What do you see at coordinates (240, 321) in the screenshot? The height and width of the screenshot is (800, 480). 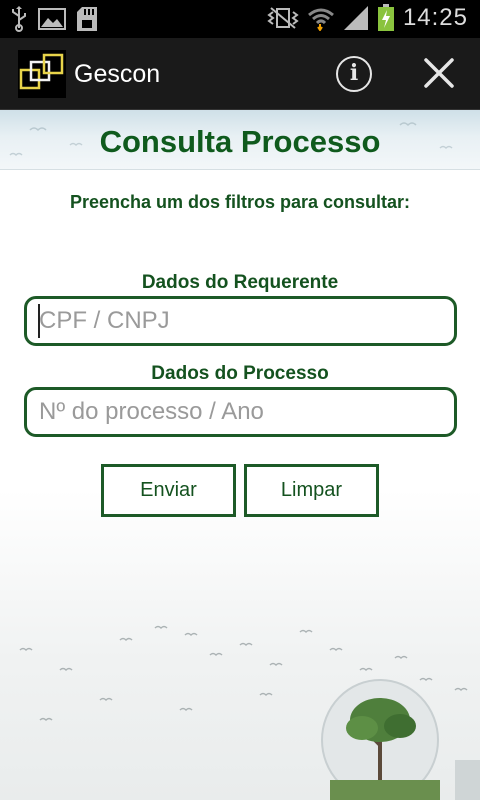 I see `cpf-cnpj-input` at bounding box center [240, 321].